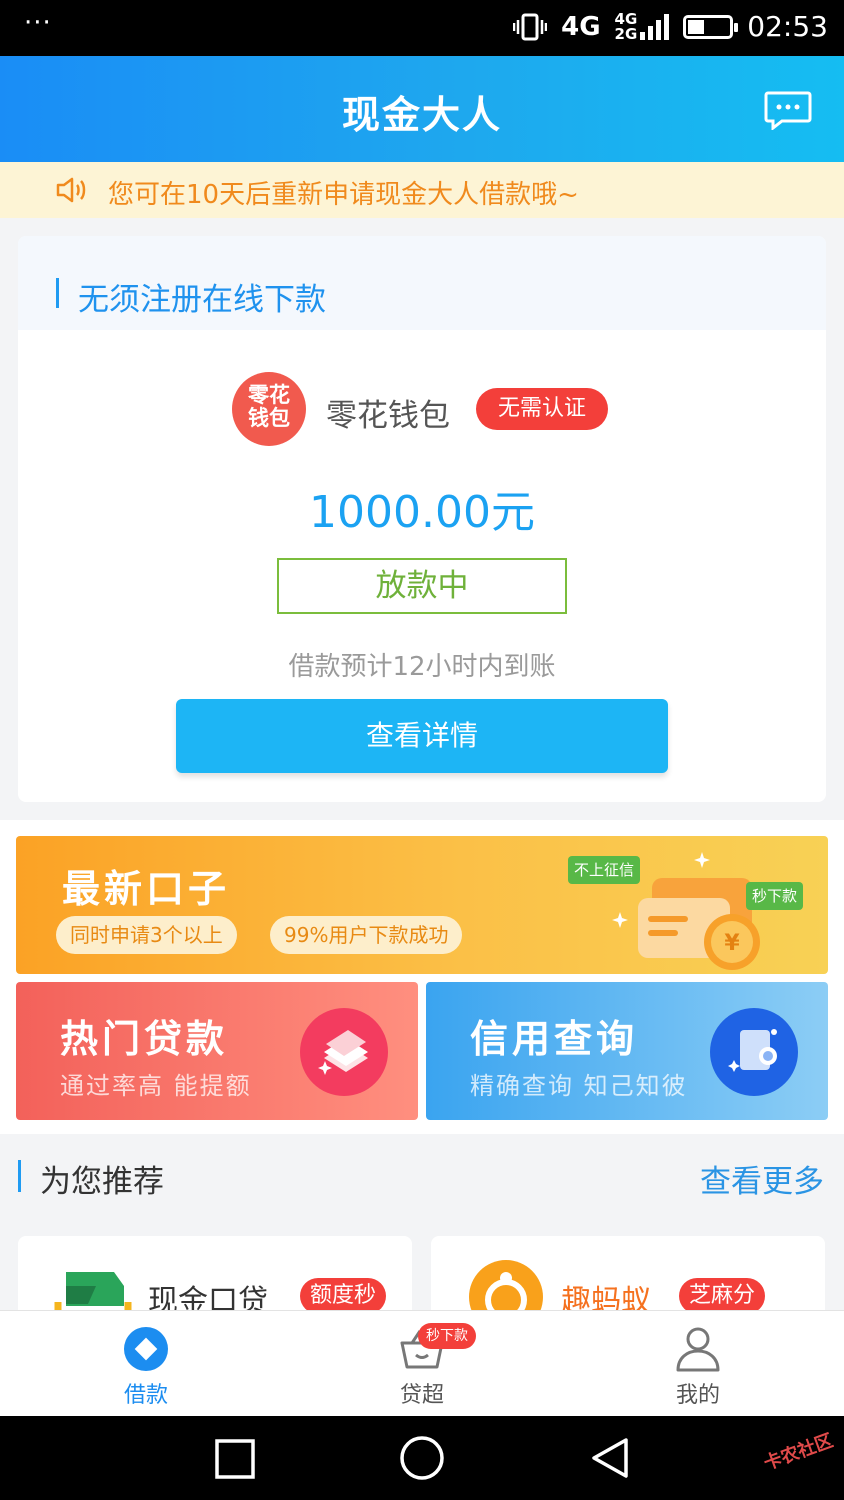 The image size is (844, 1500). Describe the element at coordinates (422, 28) in the screenshot. I see `status-bar: ··· 4G 4G 2G 02:53` at that location.